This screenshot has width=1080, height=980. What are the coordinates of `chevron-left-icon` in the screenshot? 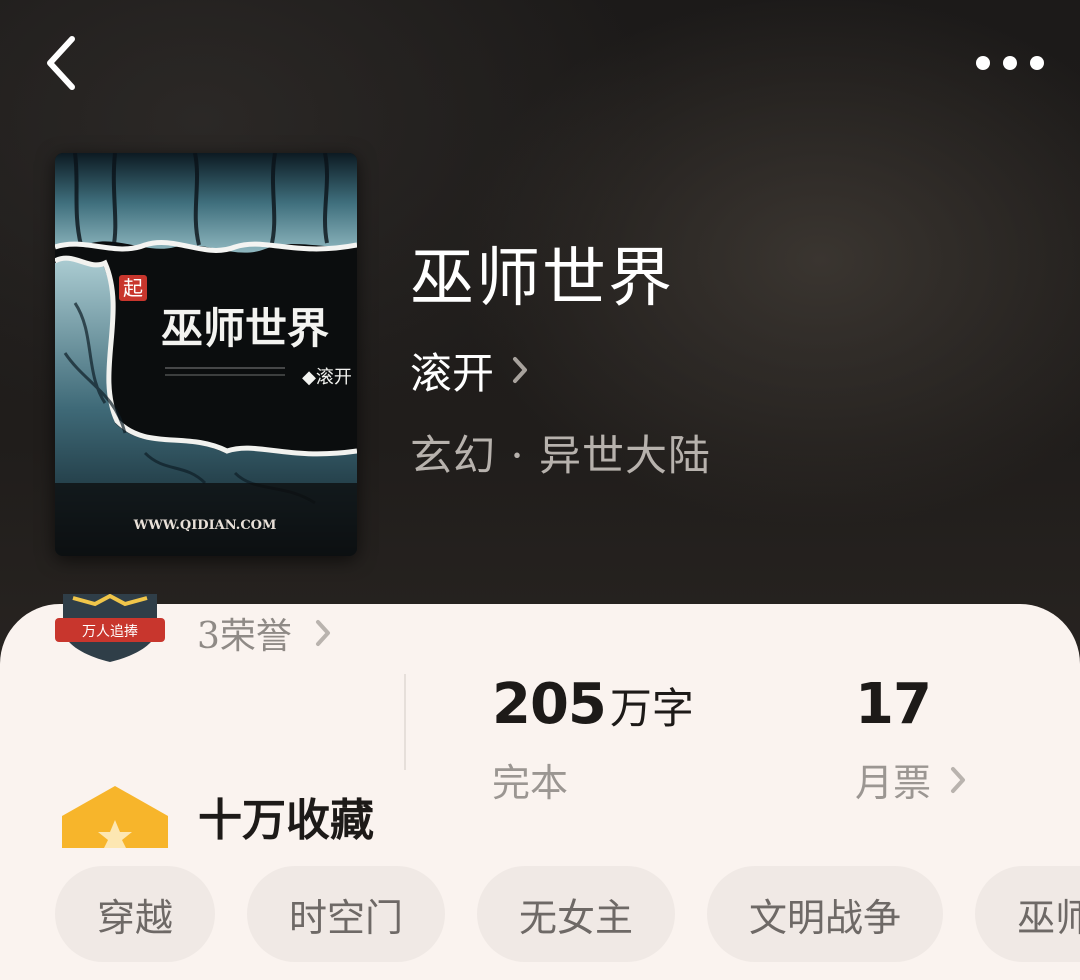 It's located at (61, 63).